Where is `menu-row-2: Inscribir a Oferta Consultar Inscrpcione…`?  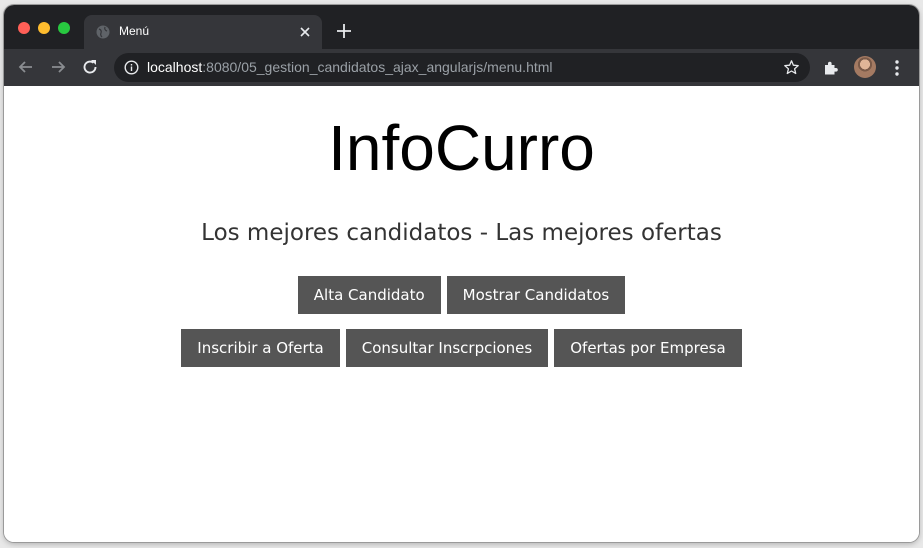 menu-row-2: Inscribir a Oferta Consultar Inscrpcione… is located at coordinates (461, 348).